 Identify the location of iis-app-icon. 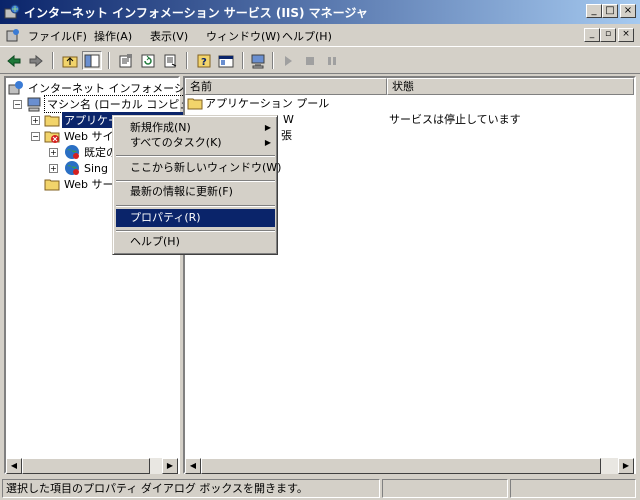
(12, 11).